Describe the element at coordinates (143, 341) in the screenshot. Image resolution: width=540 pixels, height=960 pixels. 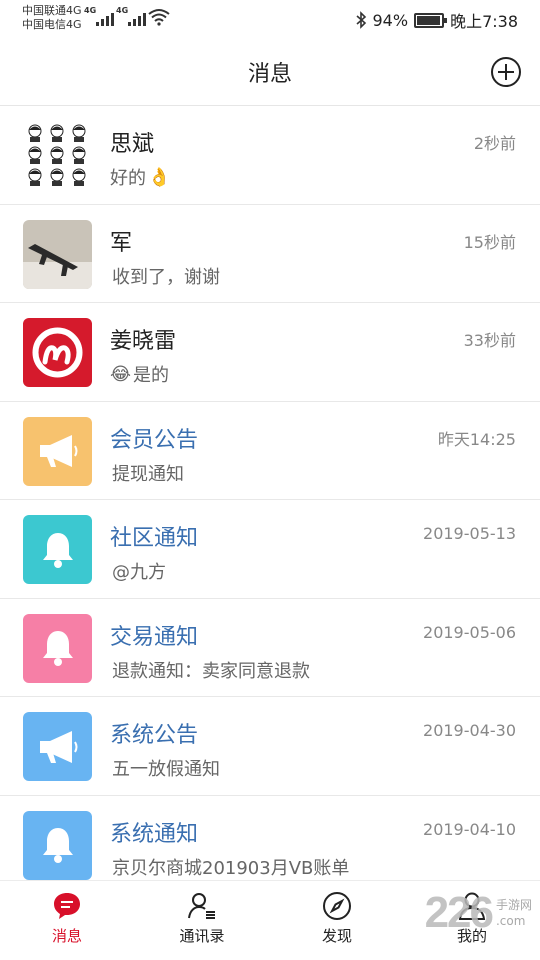
I see `conversation-name: 姜晓雷` at that location.